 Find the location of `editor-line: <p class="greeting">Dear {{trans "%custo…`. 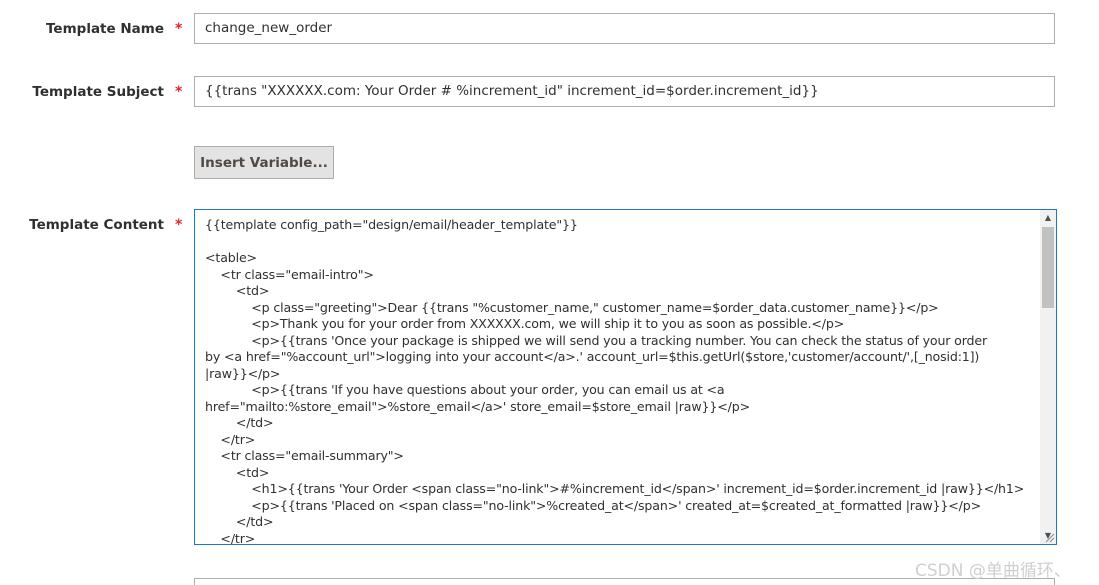

editor-line: <p class="greeting">Dear {{trans "%custo… is located at coordinates (572, 307).